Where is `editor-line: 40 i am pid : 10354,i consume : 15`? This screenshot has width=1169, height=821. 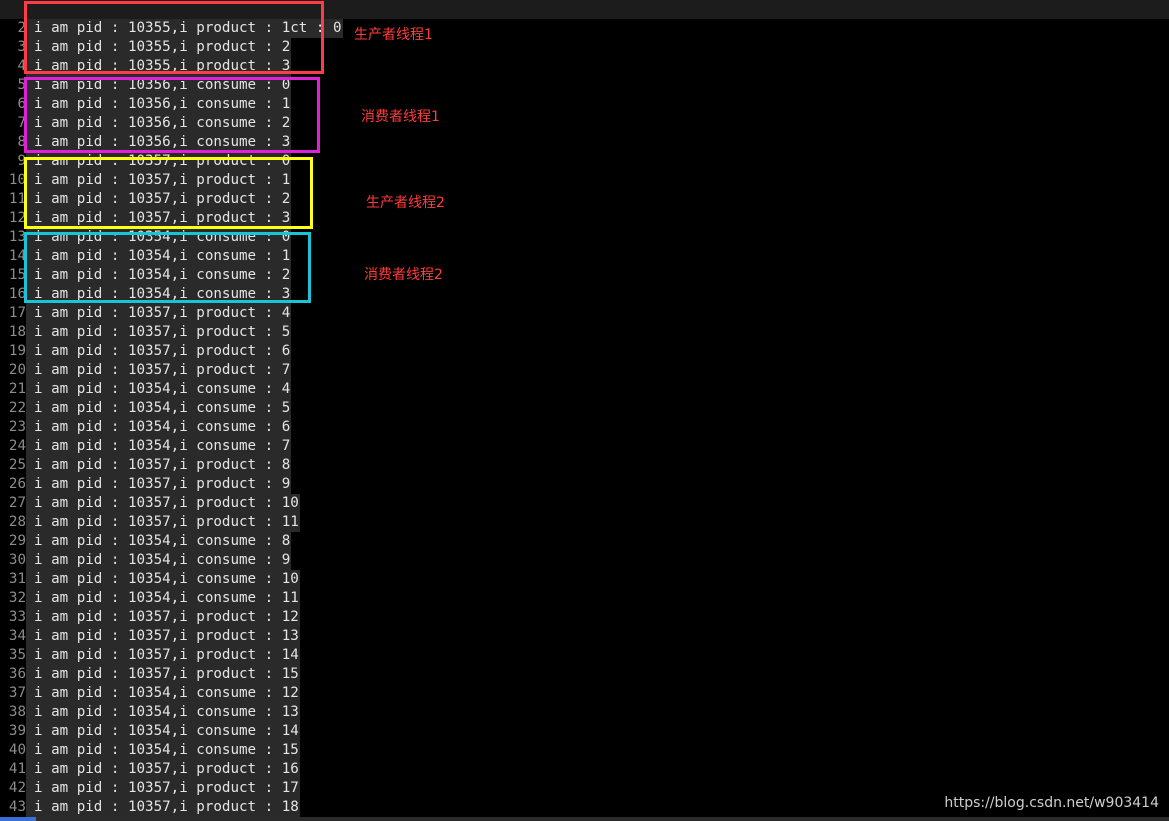 editor-line: 40 i am pid : 10354,i consume : 15 is located at coordinates (160, 750).